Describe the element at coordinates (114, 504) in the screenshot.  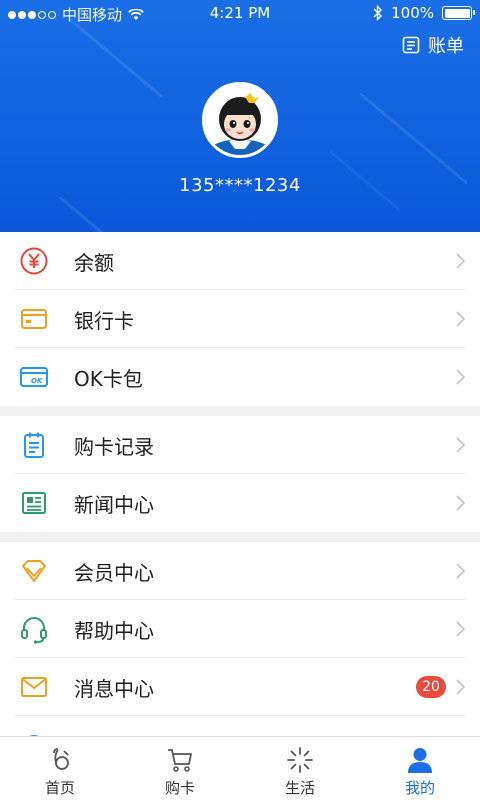
I see `menu-item-label: 新闻中心` at that location.